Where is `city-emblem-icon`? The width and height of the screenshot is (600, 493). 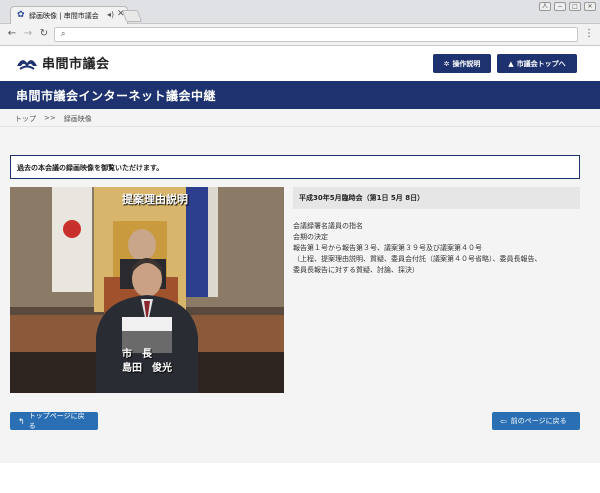 city-emblem-icon is located at coordinates (27, 64).